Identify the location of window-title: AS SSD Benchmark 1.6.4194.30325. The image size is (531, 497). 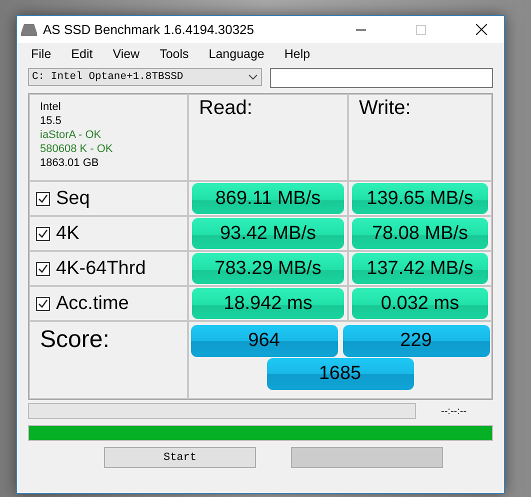
(149, 29).